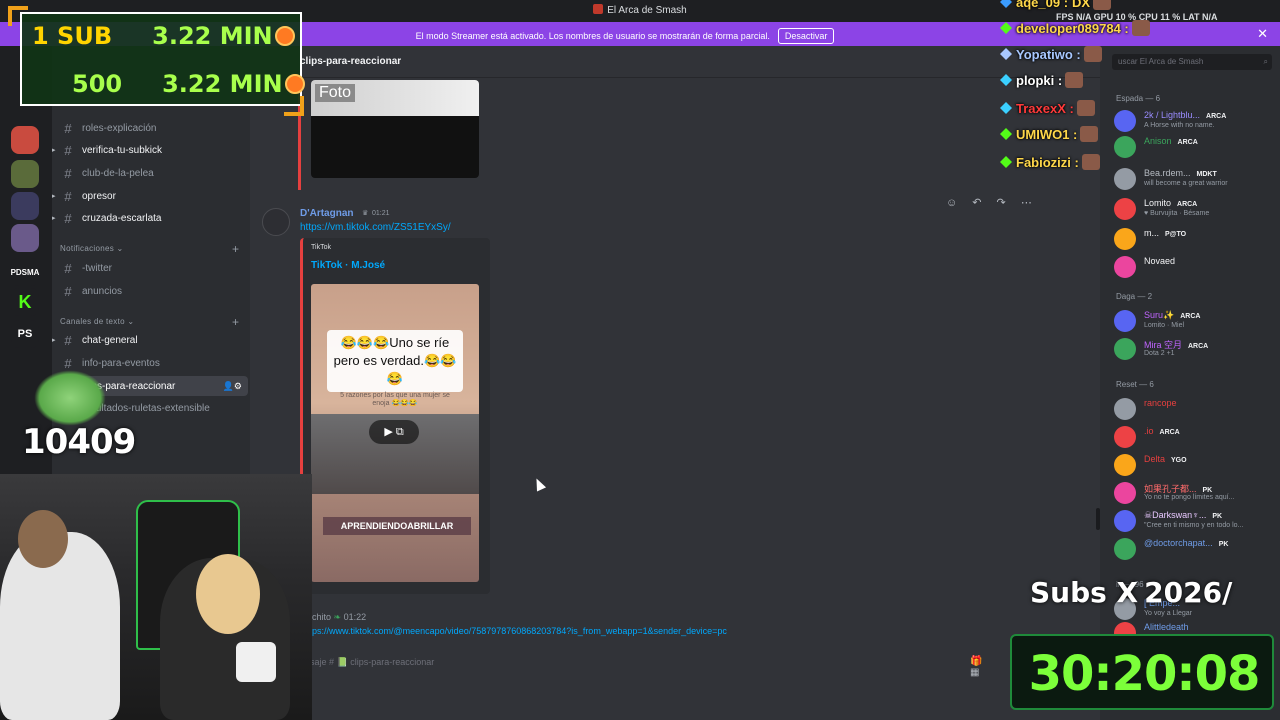 Image resolution: width=1280 pixels, height=720 pixels. I want to click on chat-overlay-line: plopki :, so click(1042, 82).